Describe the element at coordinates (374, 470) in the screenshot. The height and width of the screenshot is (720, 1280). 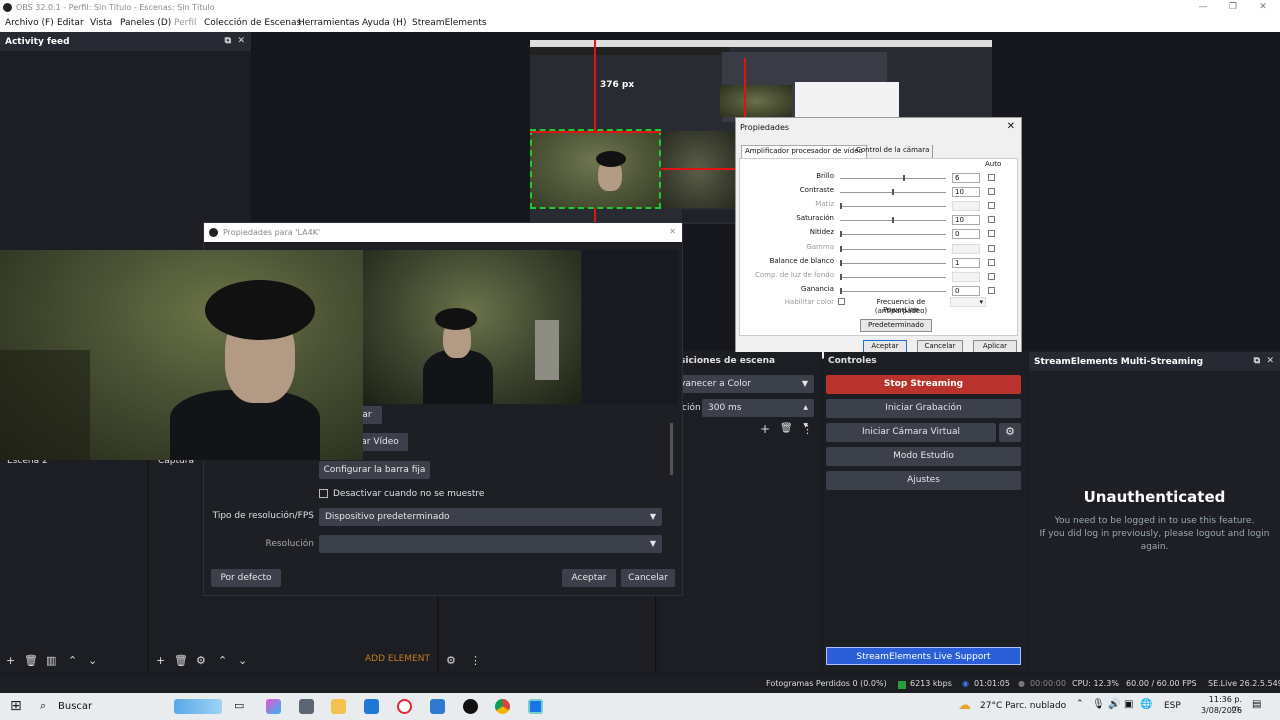
I see `toolbar-config-button: Configurar la barra fija` at that location.